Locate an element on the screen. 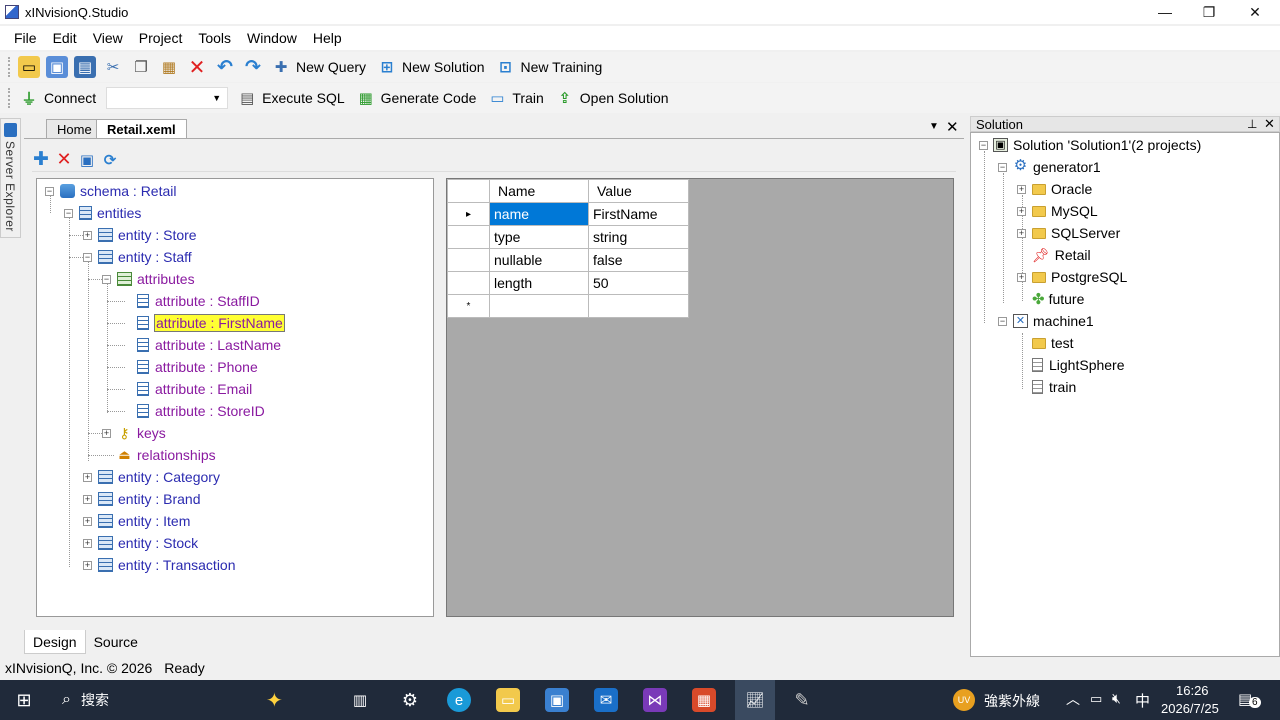 This screenshot has width=1280, height=720. battery-icon: ▭ is located at coordinates (1096, 699).